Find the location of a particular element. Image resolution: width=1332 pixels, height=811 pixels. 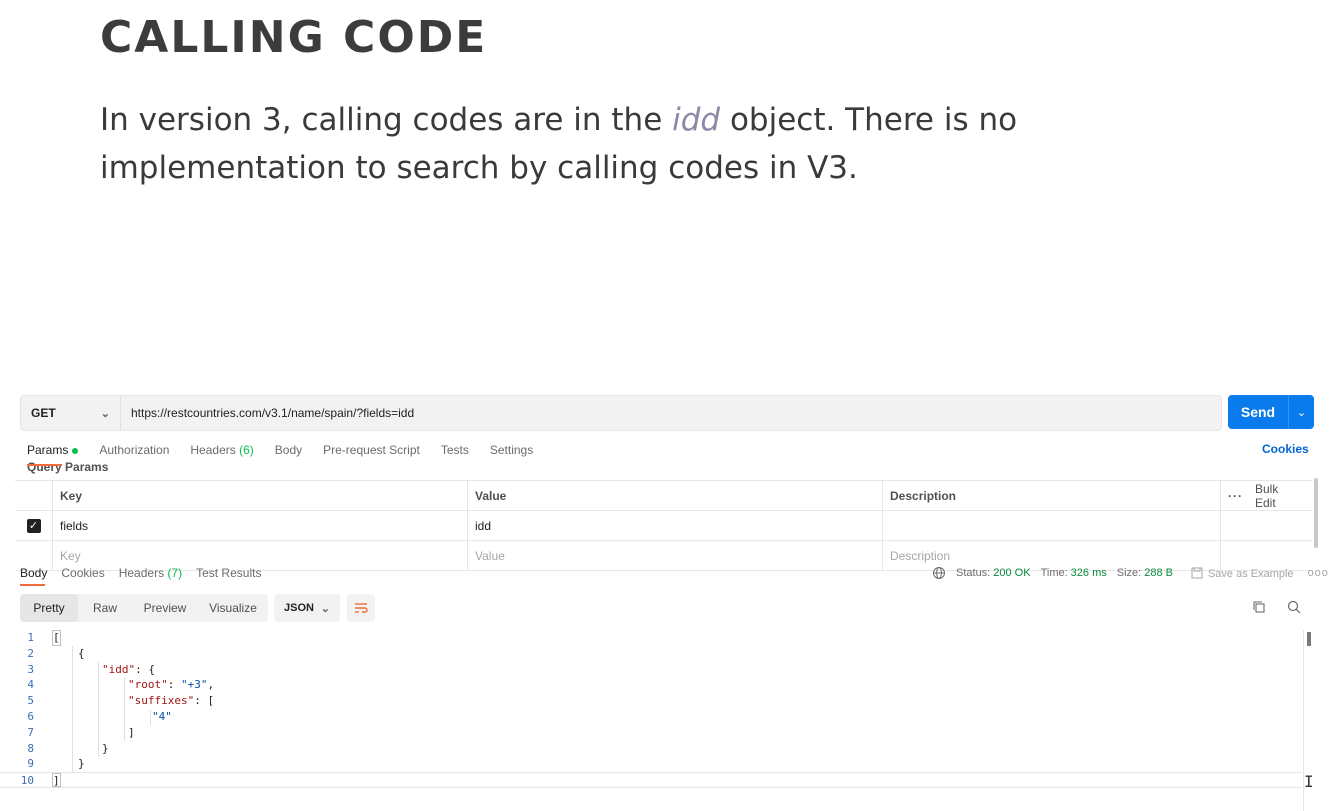

json-key: "idd" is located at coordinates (119, 669).